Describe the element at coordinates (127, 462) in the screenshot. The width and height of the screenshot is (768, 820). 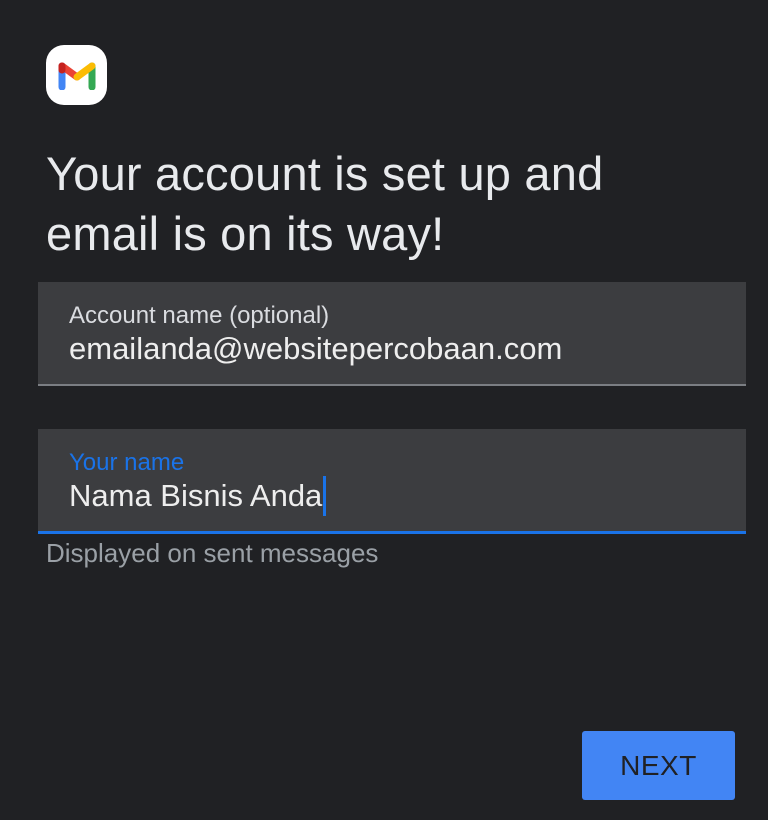
I see `your-name-label: Your name` at that location.